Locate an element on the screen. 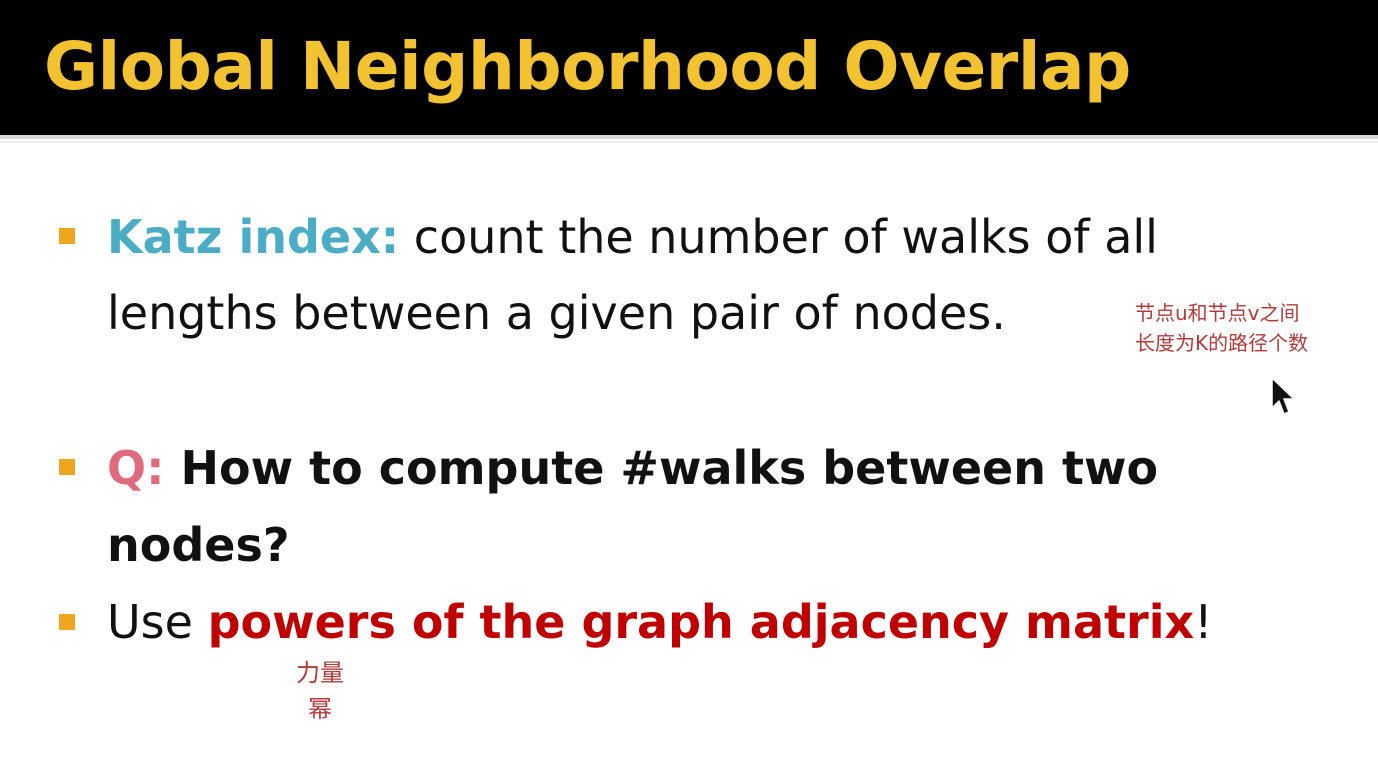  bullet-katz-line-2: lengths between a given pair of nodes. is located at coordinates (556, 313).